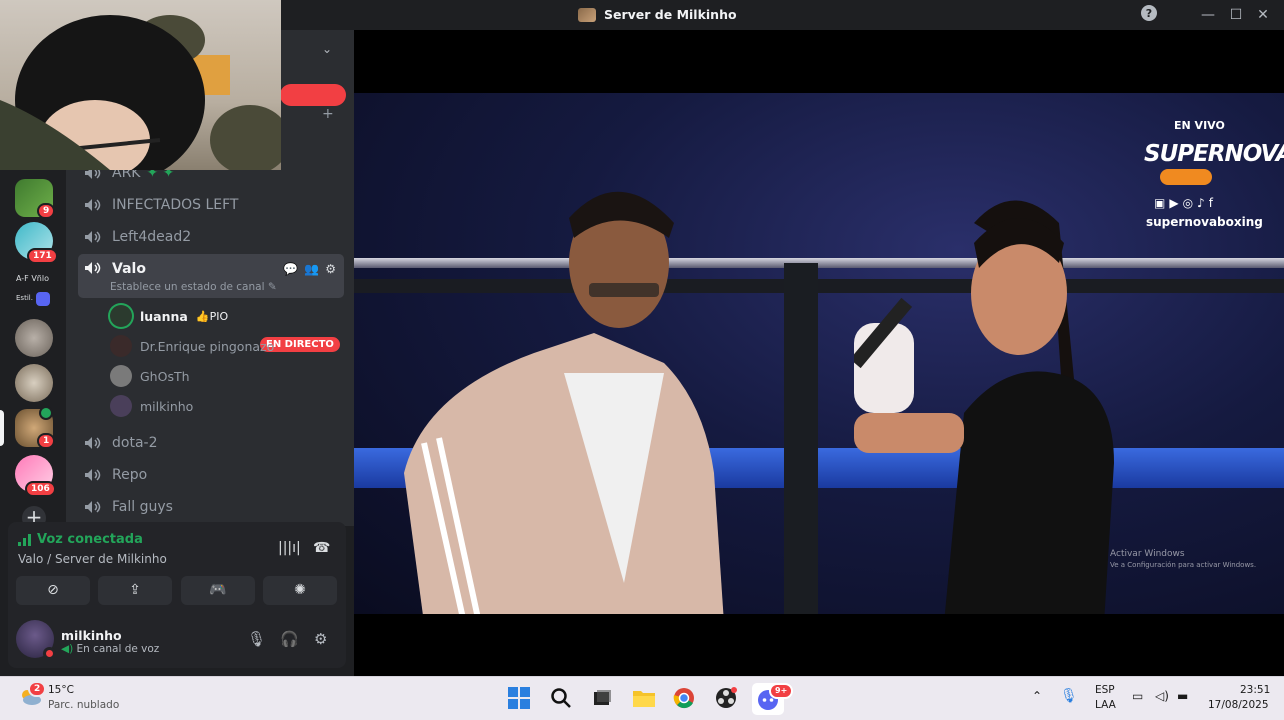 The height and width of the screenshot is (720, 1284). Describe the element at coordinates (781, 691) in the screenshot. I see `discord-badge: 9+` at that location.